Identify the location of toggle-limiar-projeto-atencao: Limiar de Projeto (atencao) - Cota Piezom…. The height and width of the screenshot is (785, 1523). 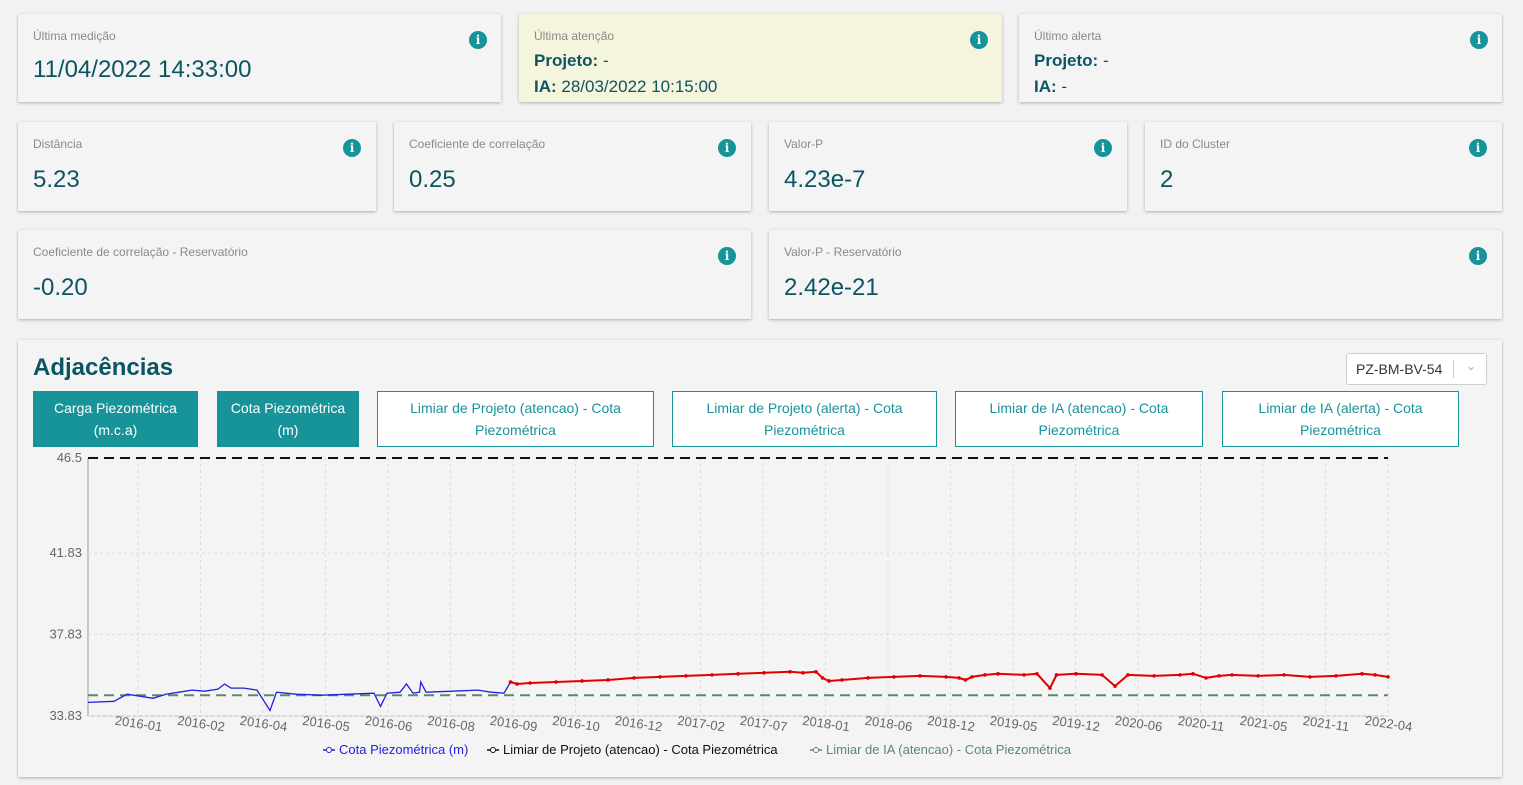
(515, 419).